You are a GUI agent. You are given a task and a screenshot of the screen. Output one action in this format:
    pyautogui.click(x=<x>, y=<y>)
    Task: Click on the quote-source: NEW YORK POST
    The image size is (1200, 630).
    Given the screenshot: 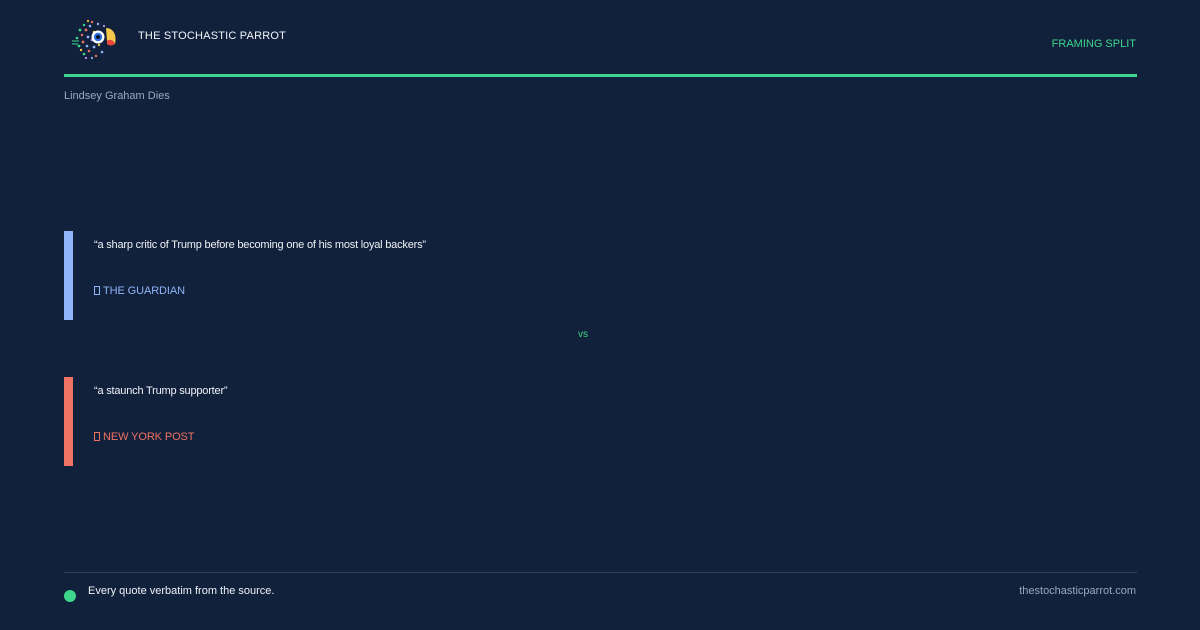 What is the action you would take?
    pyautogui.click(x=144, y=437)
    